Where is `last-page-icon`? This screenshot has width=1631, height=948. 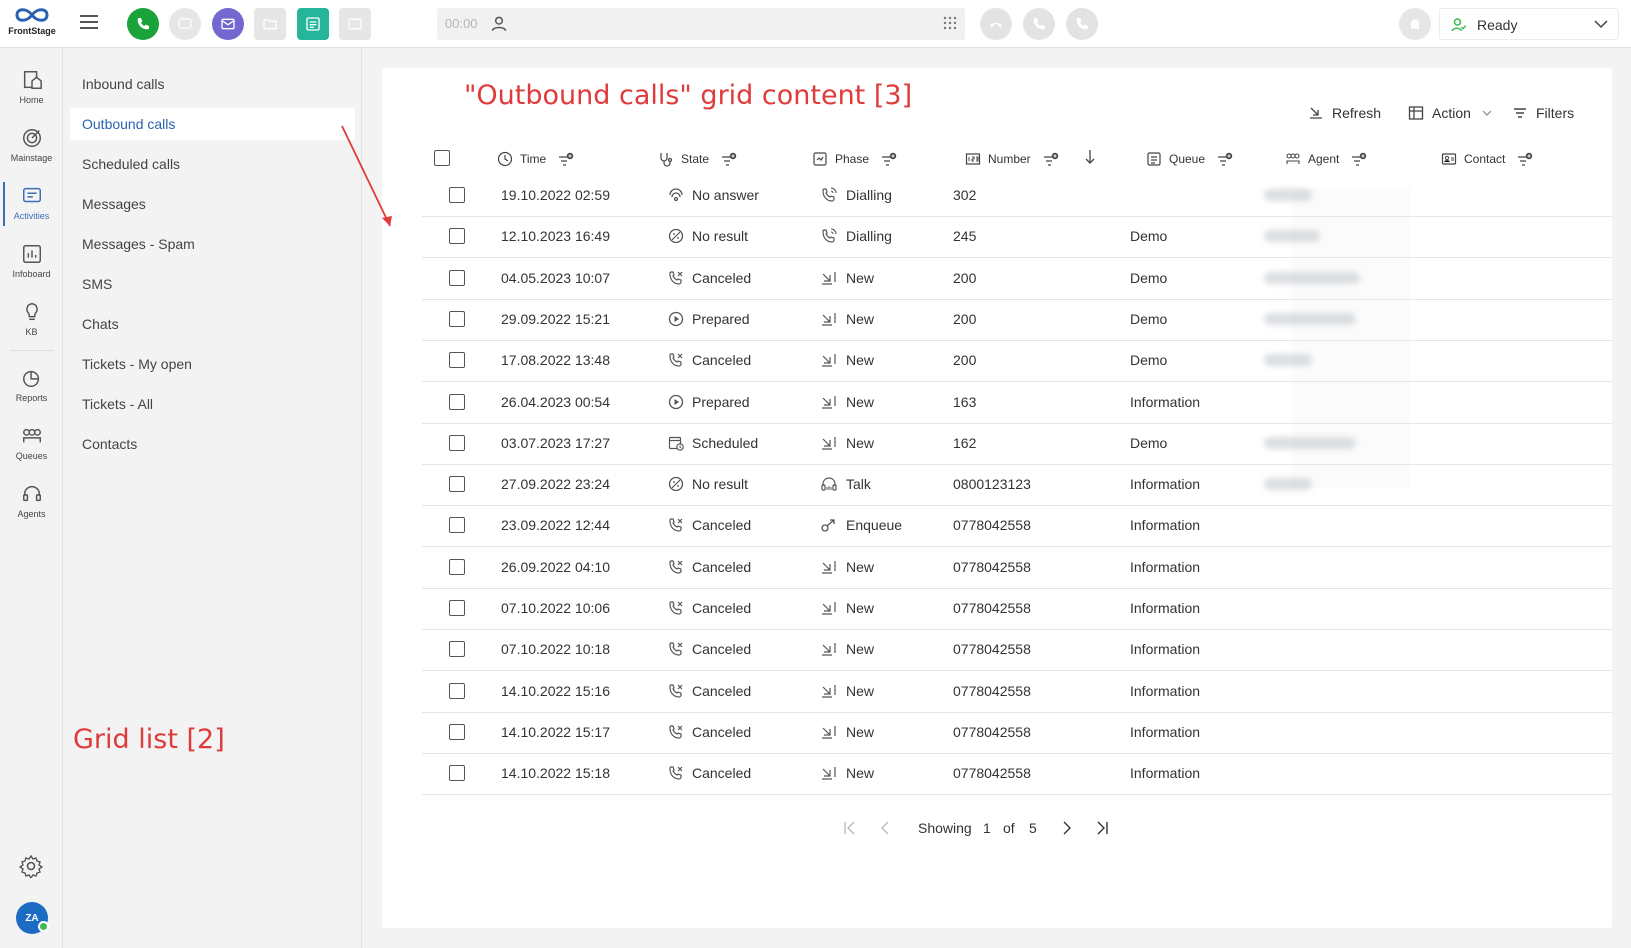 last-page-icon is located at coordinates (1102, 828).